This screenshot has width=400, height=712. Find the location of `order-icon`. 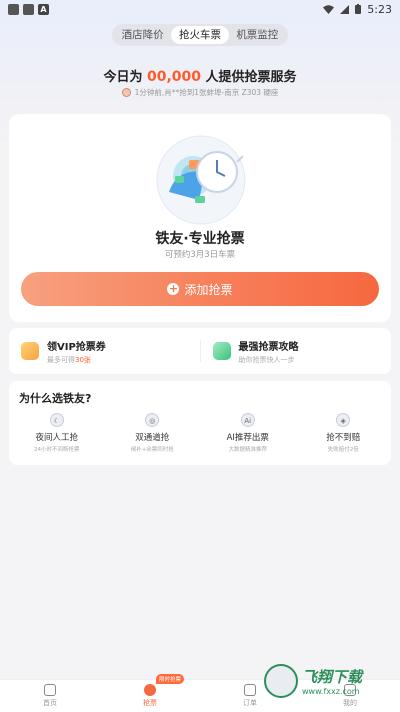

order-icon is located at coordinates (250, 690).